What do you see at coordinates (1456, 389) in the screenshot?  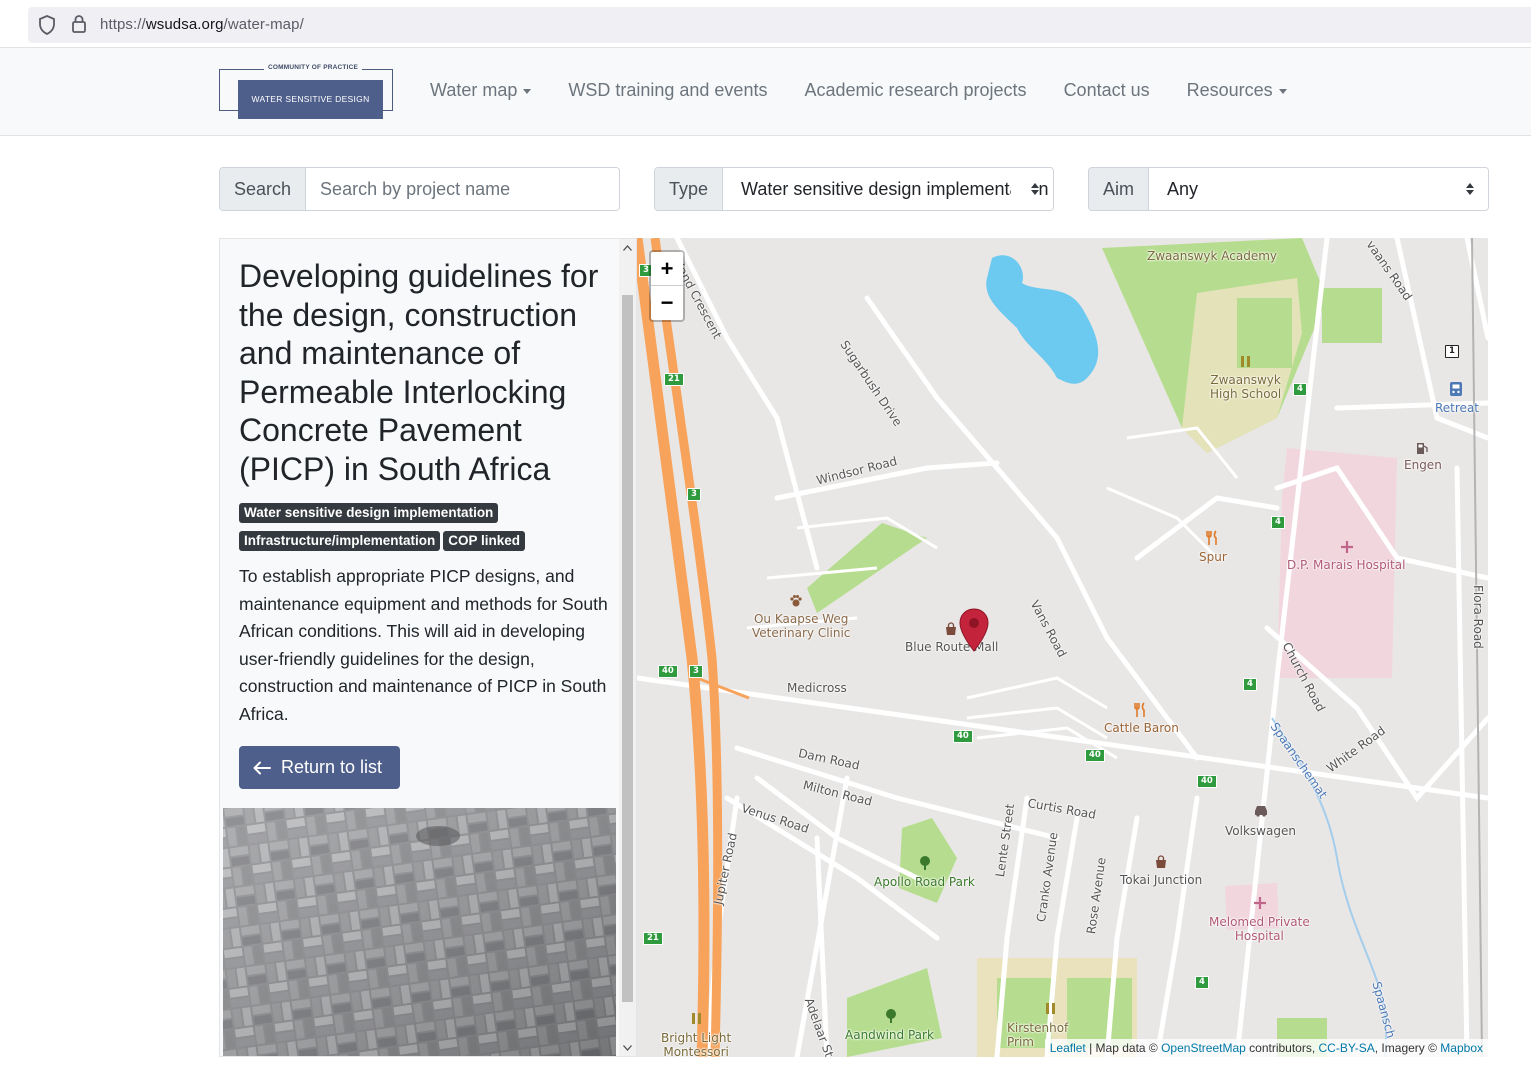 I see `train-station-icon` at bounding box center [1456, 389].